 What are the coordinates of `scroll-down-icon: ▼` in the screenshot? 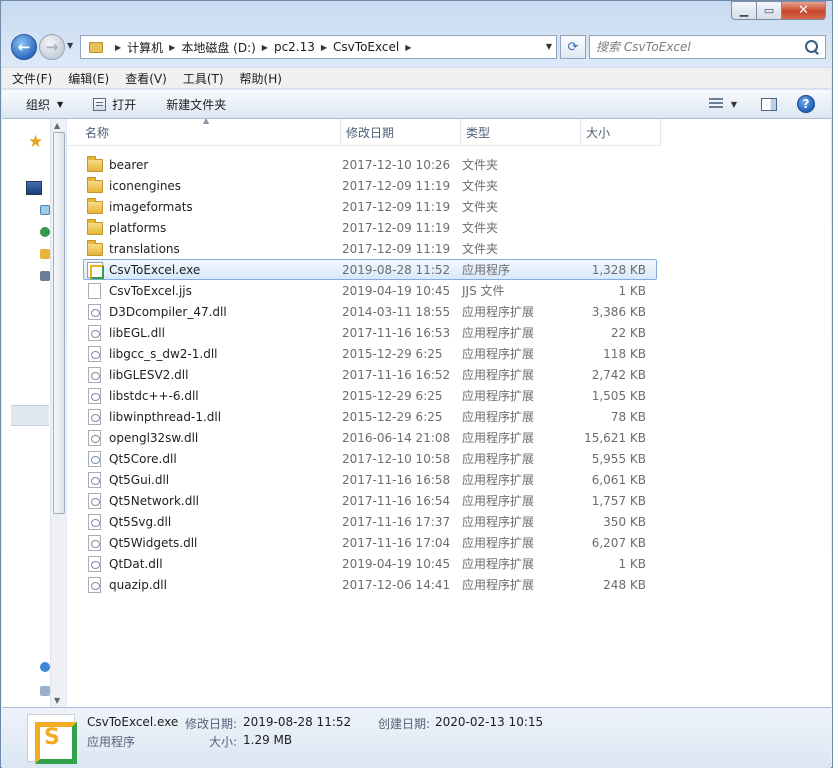 It's located at (57, 700).